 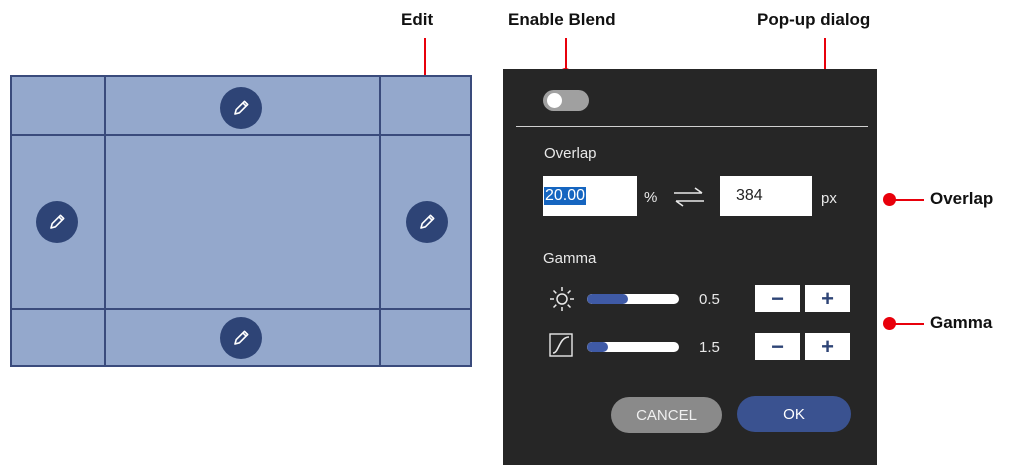 I want to click on gamma-section-label: Gamma, so click(x=570, y=258).